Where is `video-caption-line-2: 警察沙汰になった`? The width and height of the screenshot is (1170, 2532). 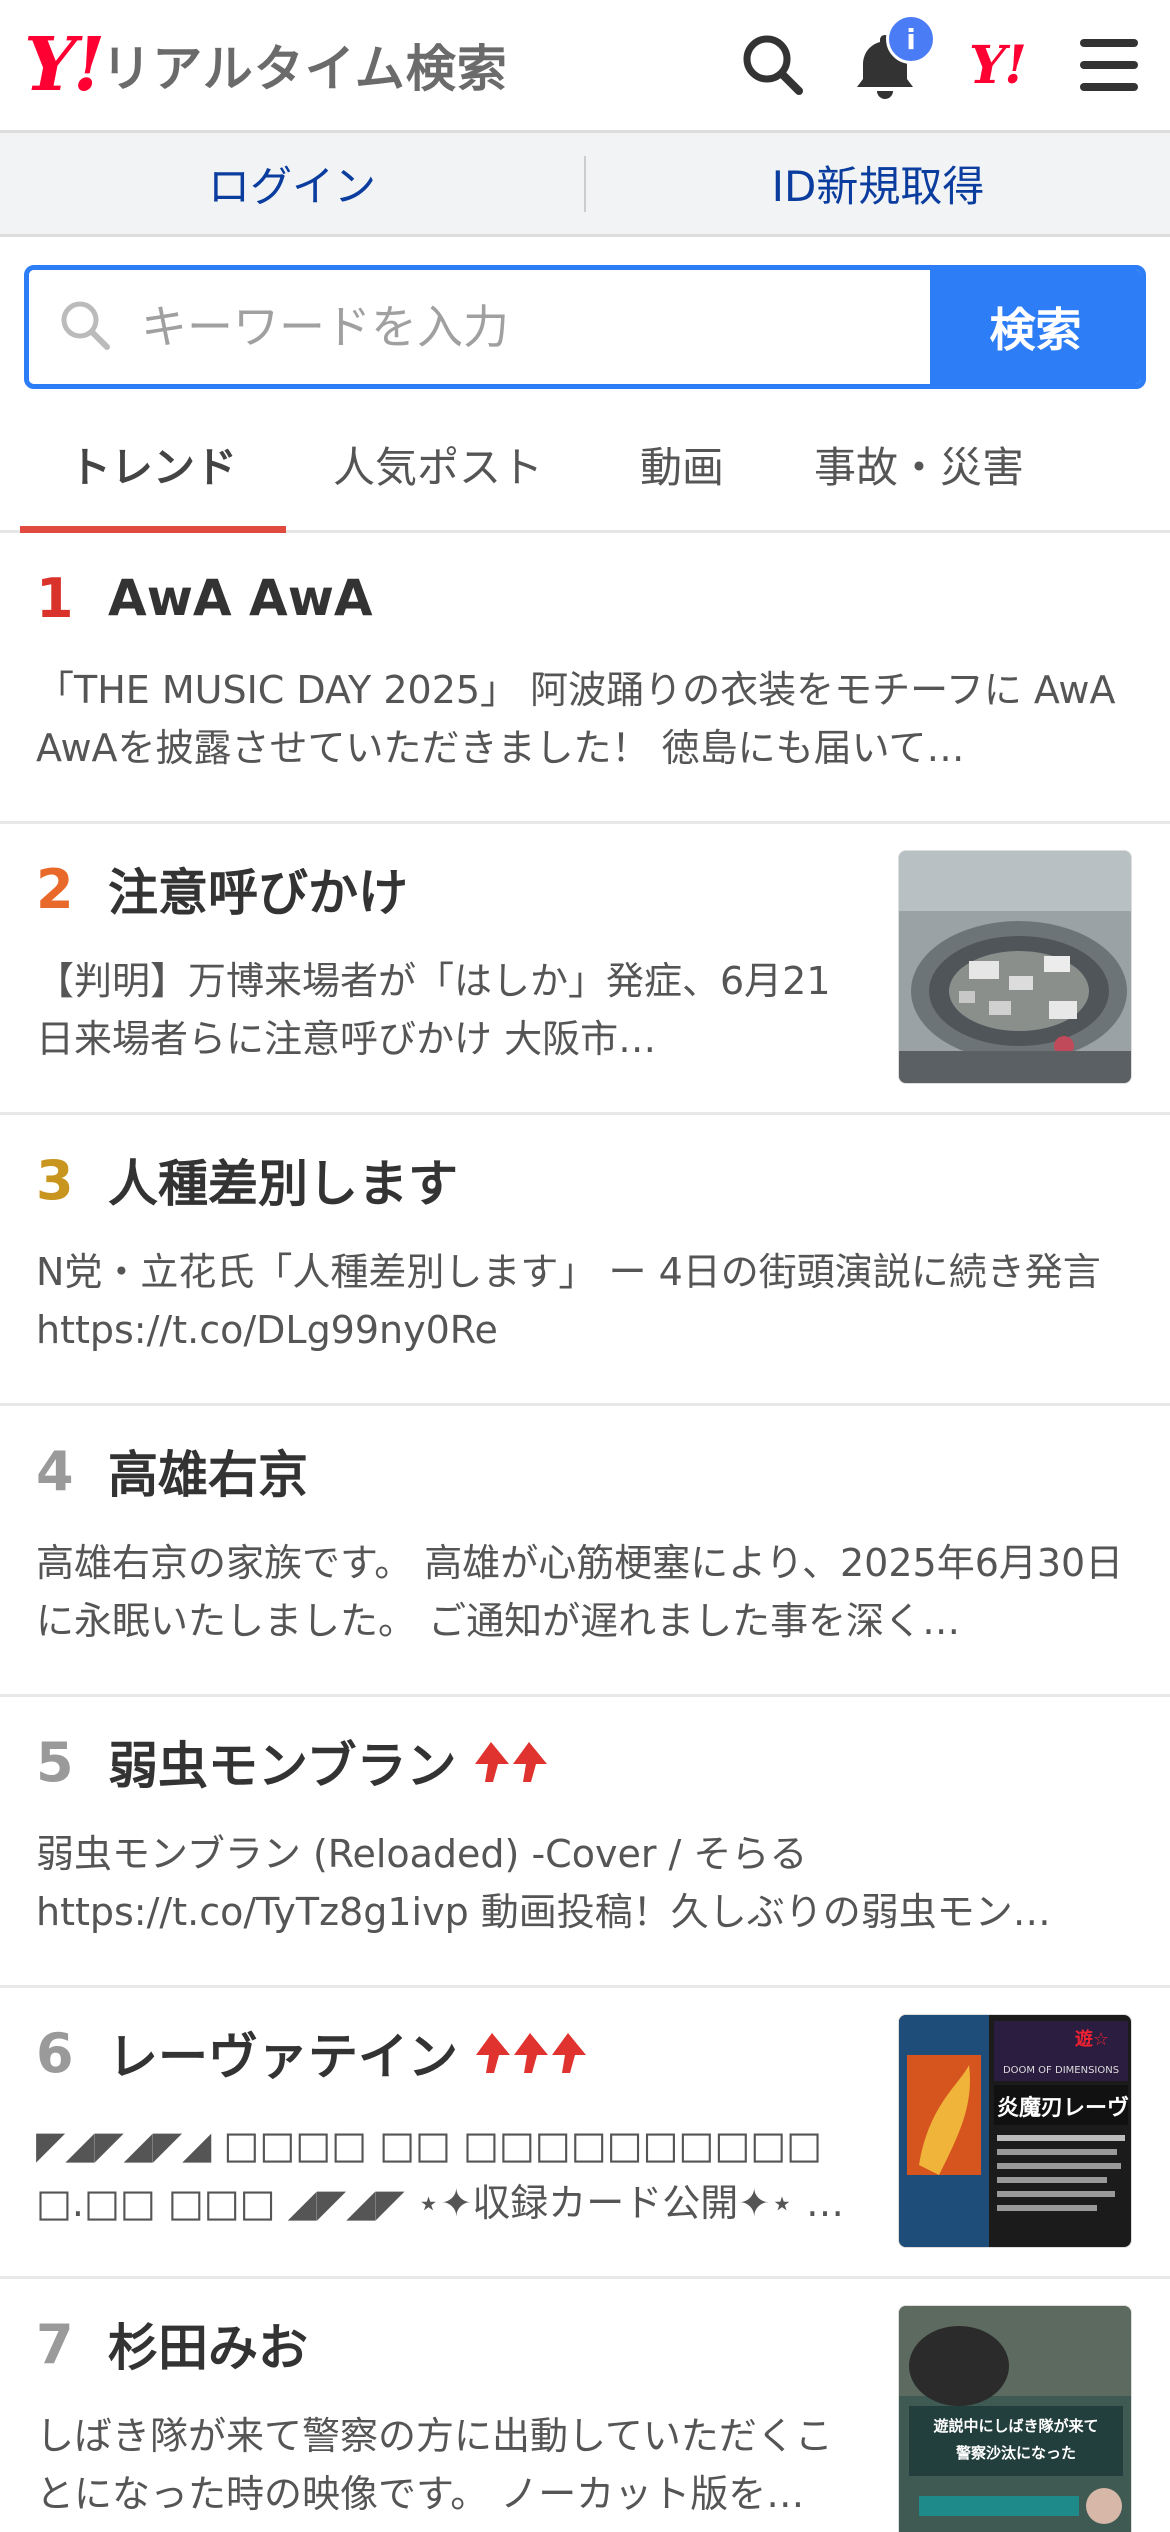
video-caption-line-2: 警察沙汰になった is located at coordinates (1015, 2453).